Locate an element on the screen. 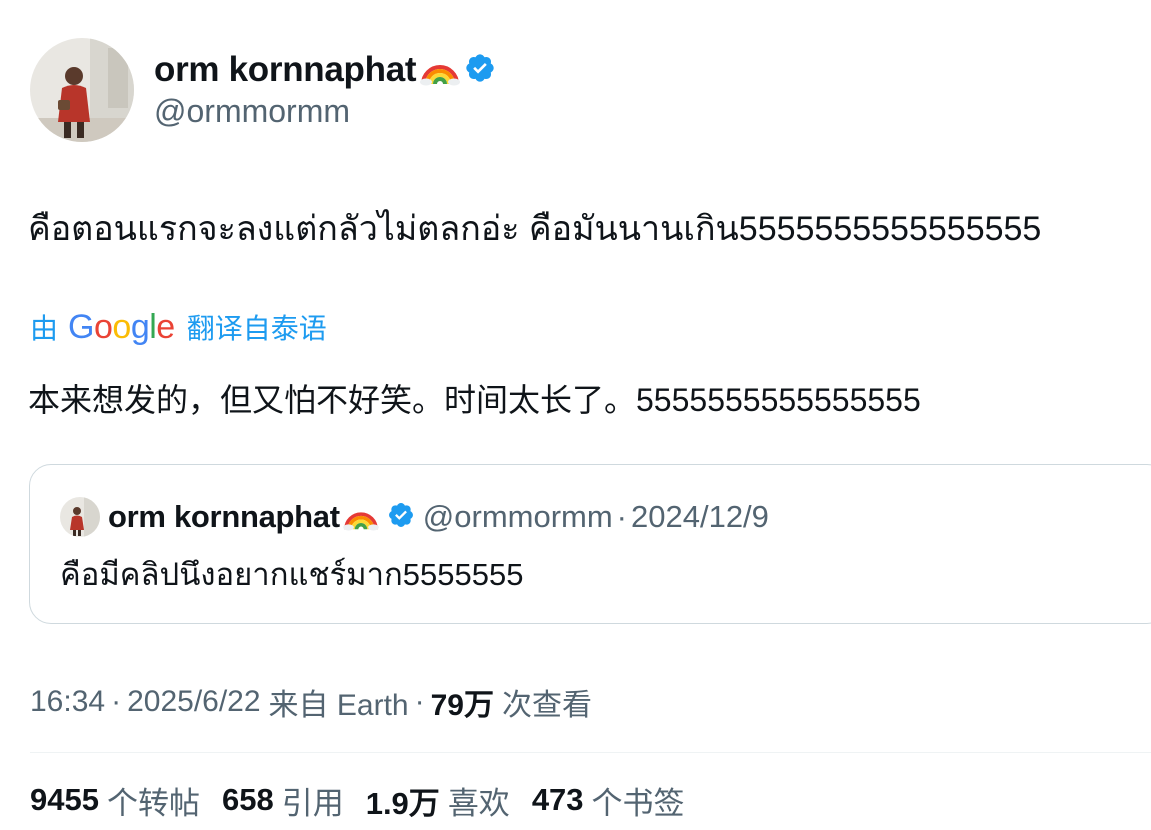 This screenshot has height=830, width=1151. reposts-stat: 9455 个转帖 is located at coordinates (115, 800).